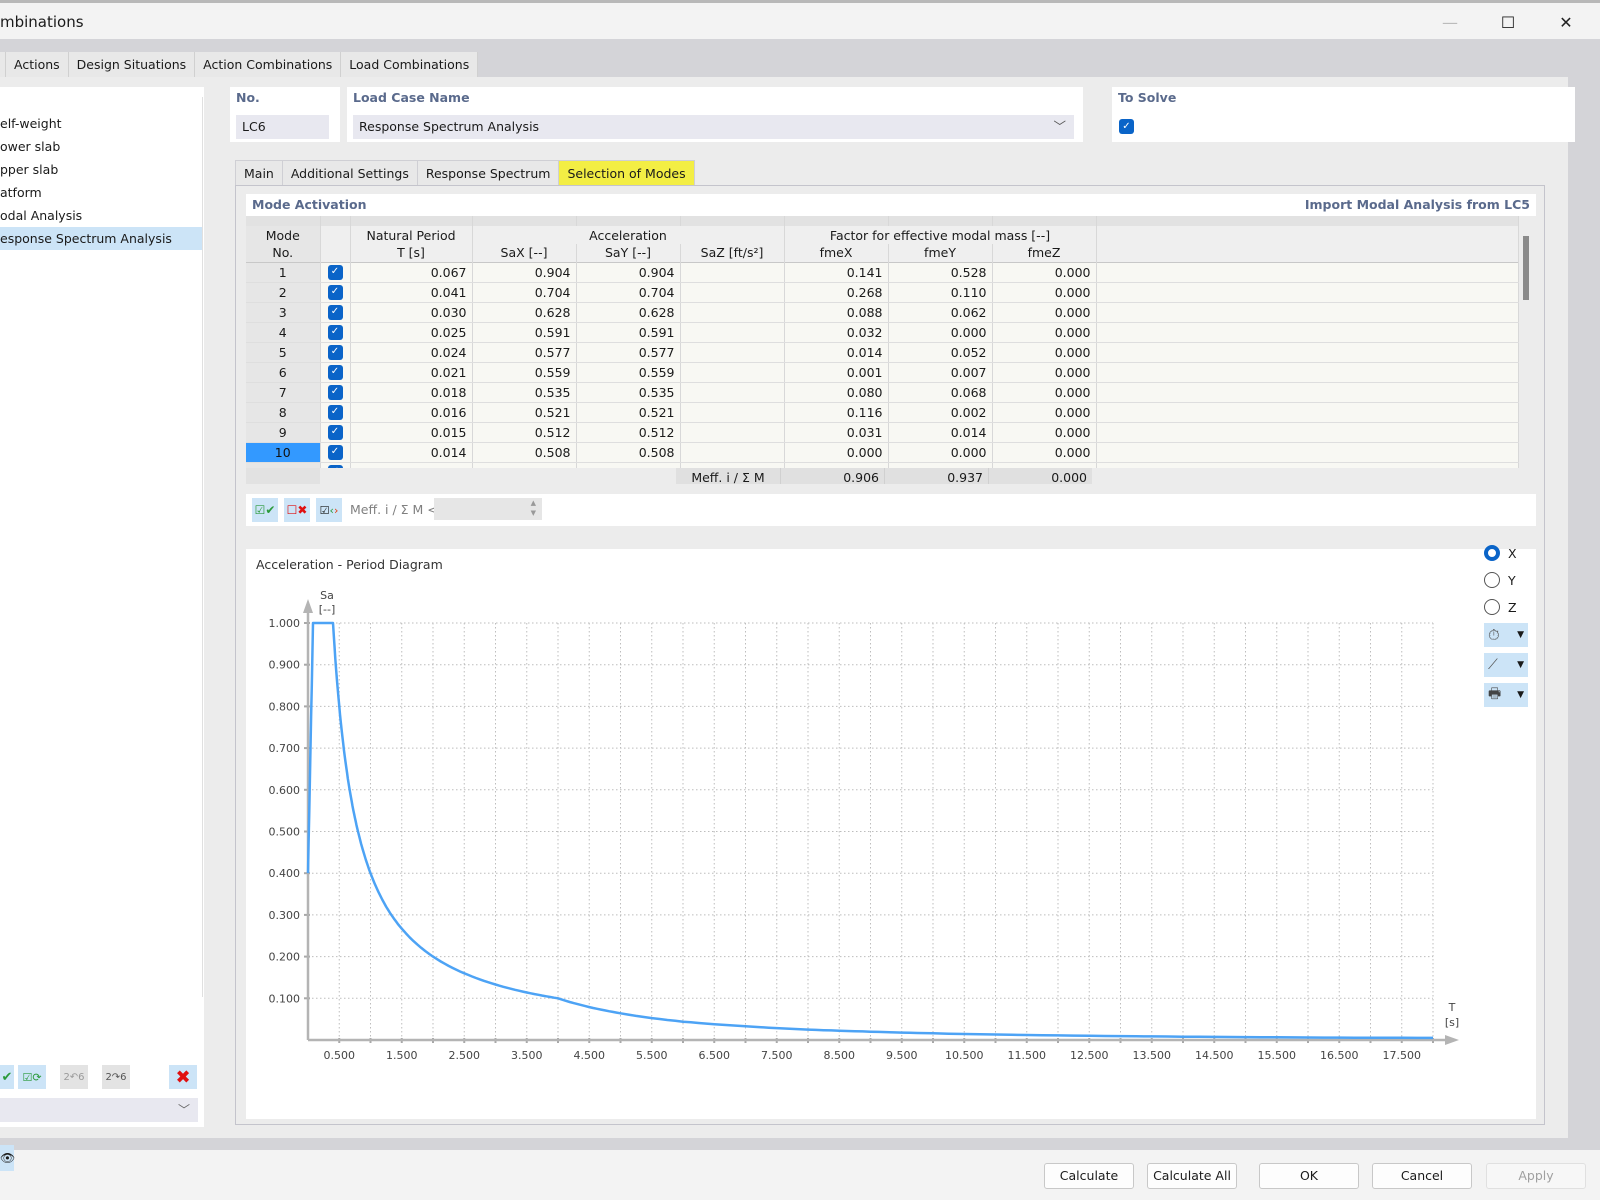 The image size is (1600, 1200). Describe the element at coordinates (533, 508) in the screenshot. I see `spinner-icon: ▲ ▼` at that location.